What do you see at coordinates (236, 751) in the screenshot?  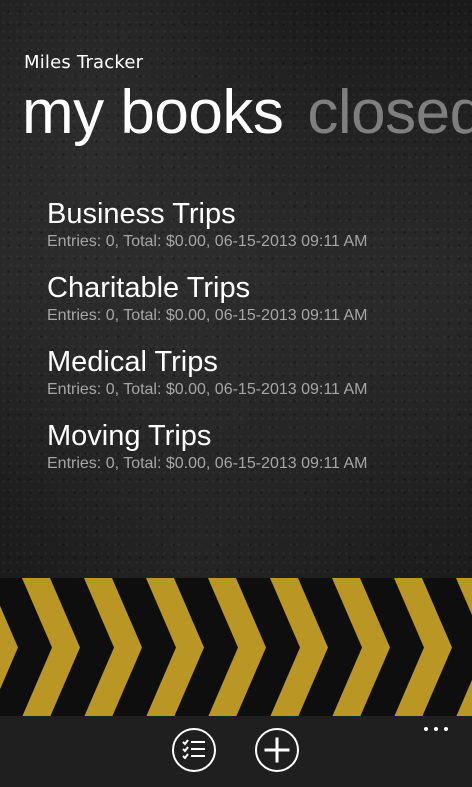 I see `app-bar` at bounding box center [236, 751].